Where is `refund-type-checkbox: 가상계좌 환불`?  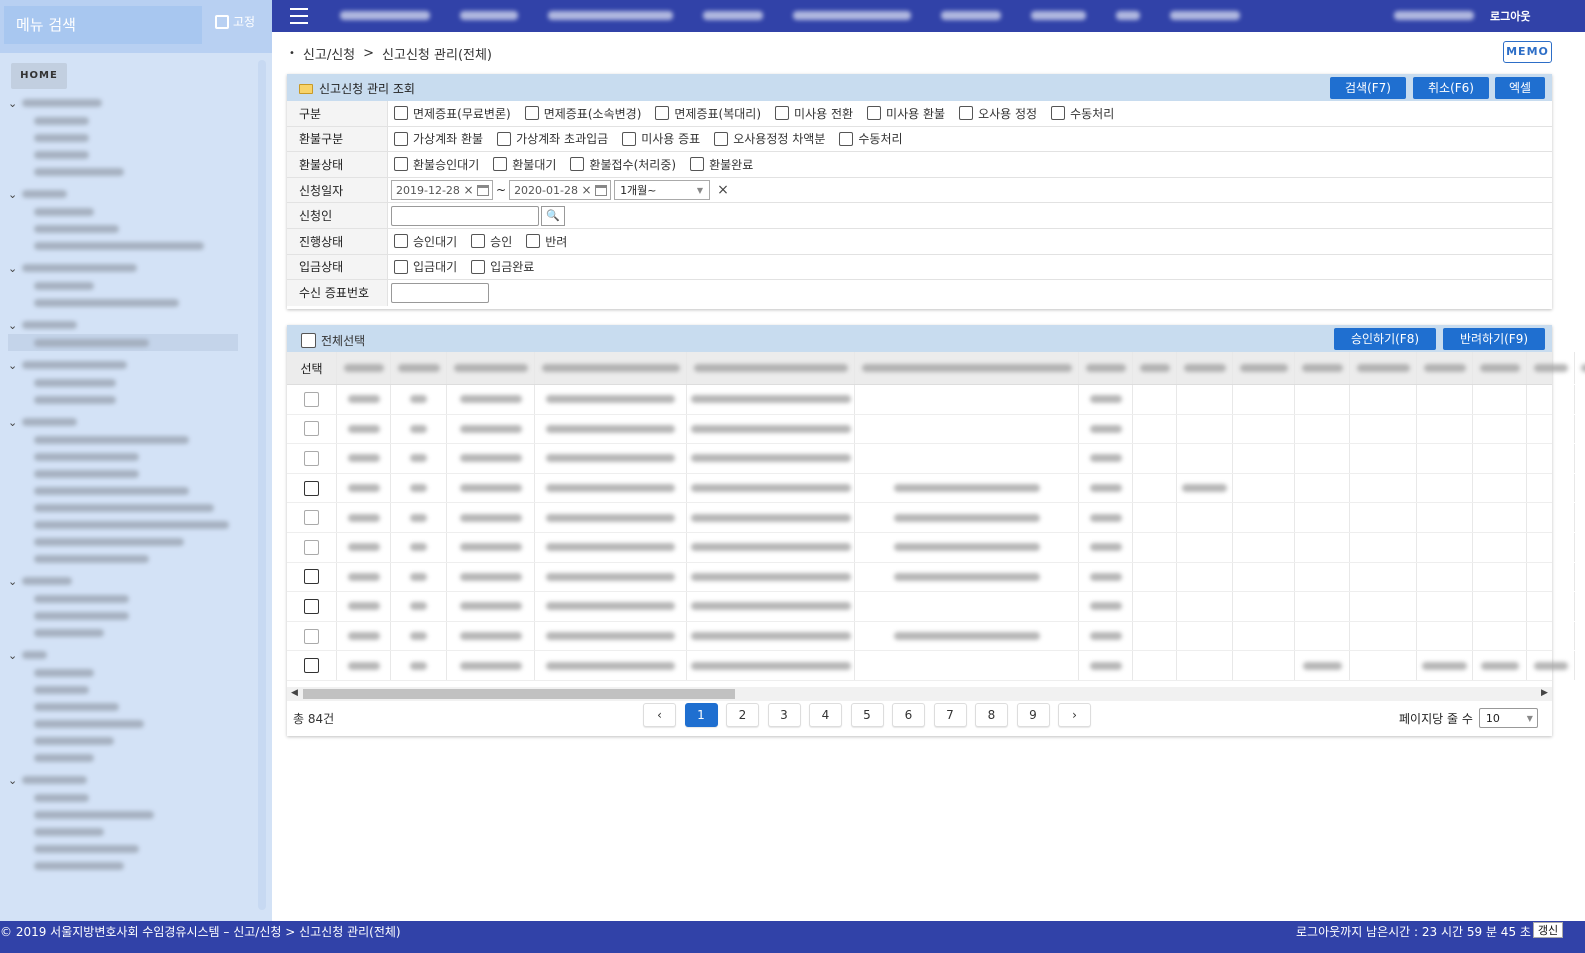 refund-type-checkbox: 가상계좌 환불 is located at coordinates (438, 138).